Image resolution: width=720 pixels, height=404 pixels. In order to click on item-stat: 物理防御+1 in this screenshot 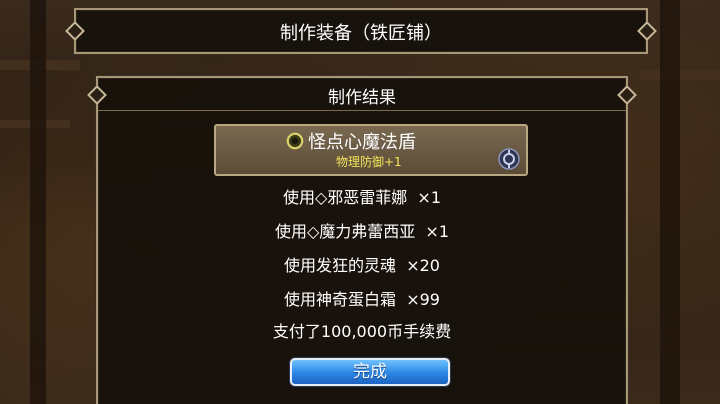, I will do `click(369, 162)`.